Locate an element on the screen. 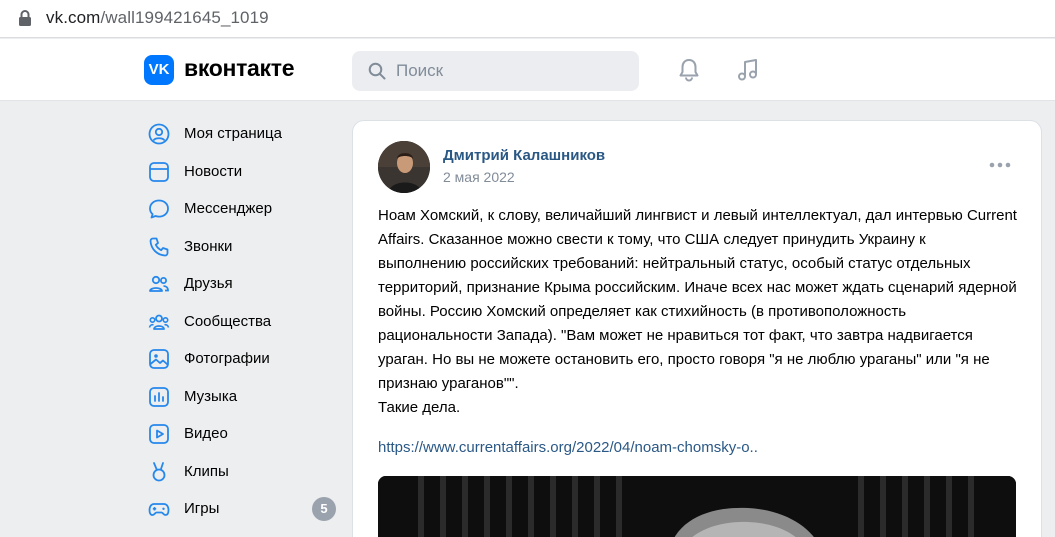 The width and height of the screenshot is (1055, 537). message-bubble-icon is located at coordinates (159, 209).